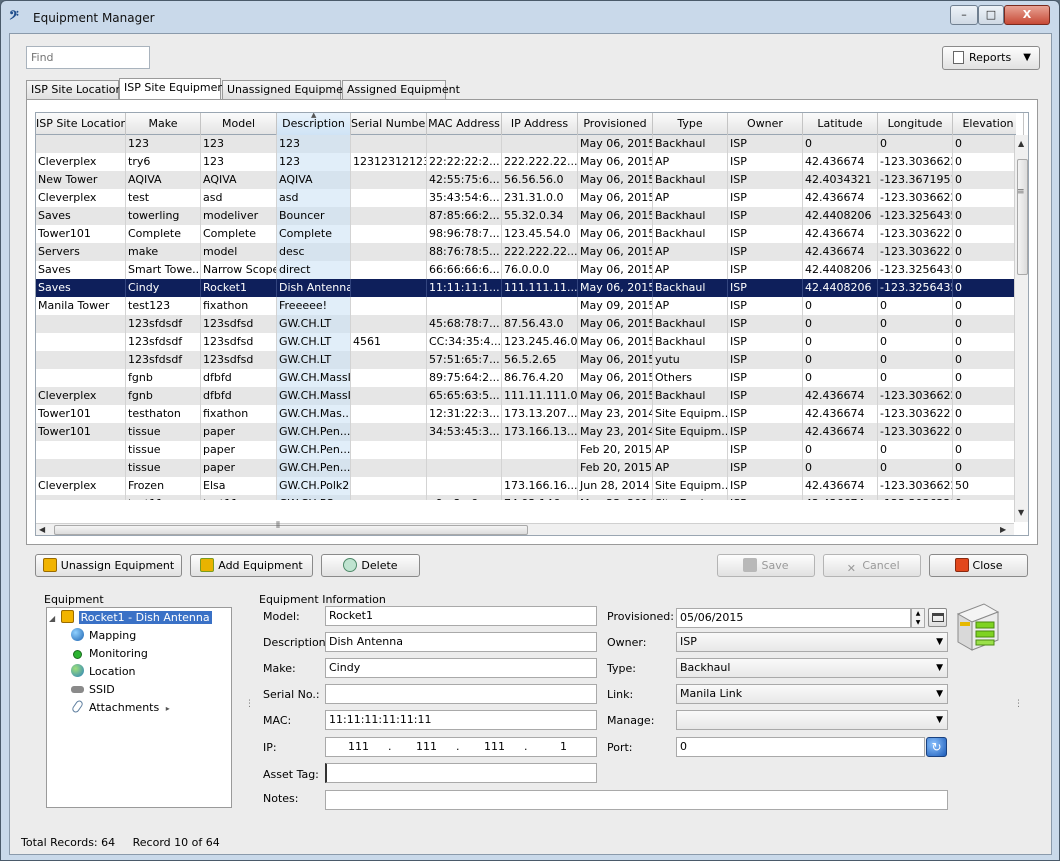 The image size is (1060, 861). I want to click on column-header: Make, so click(163, 124).